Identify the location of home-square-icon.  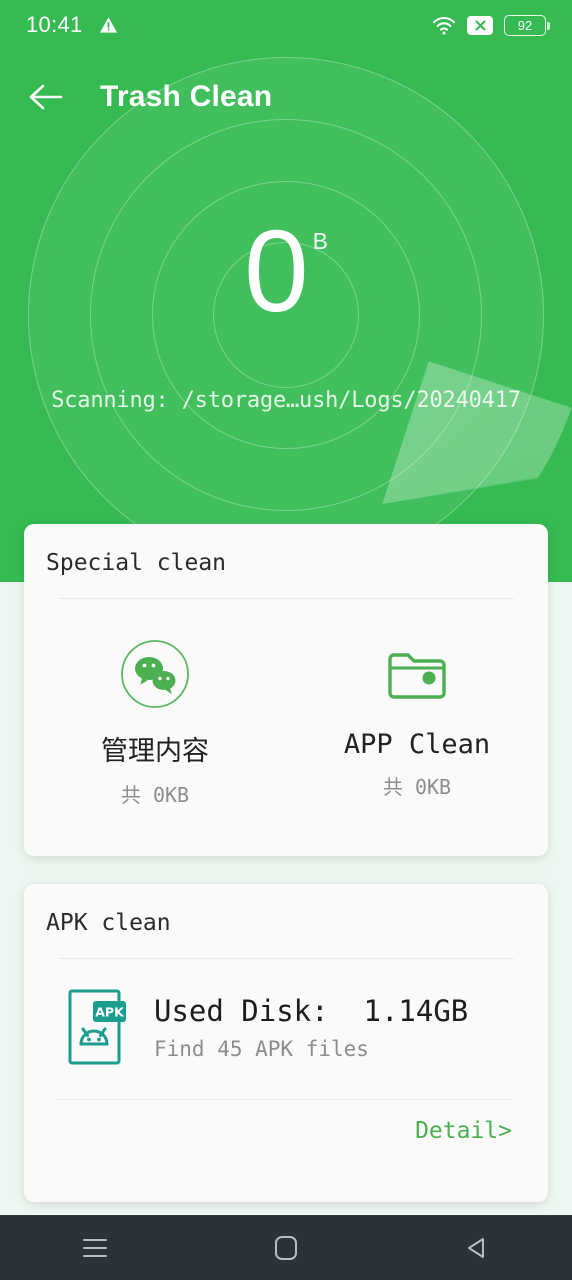
(285, 1248).